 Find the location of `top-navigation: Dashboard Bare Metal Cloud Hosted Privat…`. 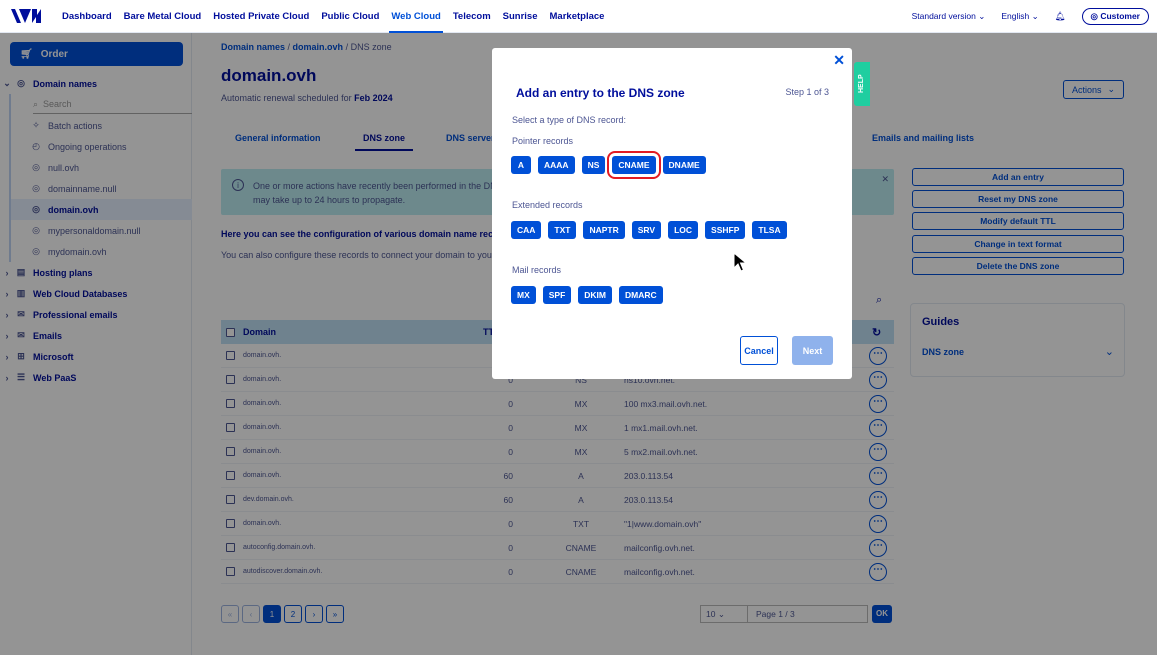

top-navigation: Dashboard Bare Metal Cloud Hosted Privat… is located at coordinates (578, 16).